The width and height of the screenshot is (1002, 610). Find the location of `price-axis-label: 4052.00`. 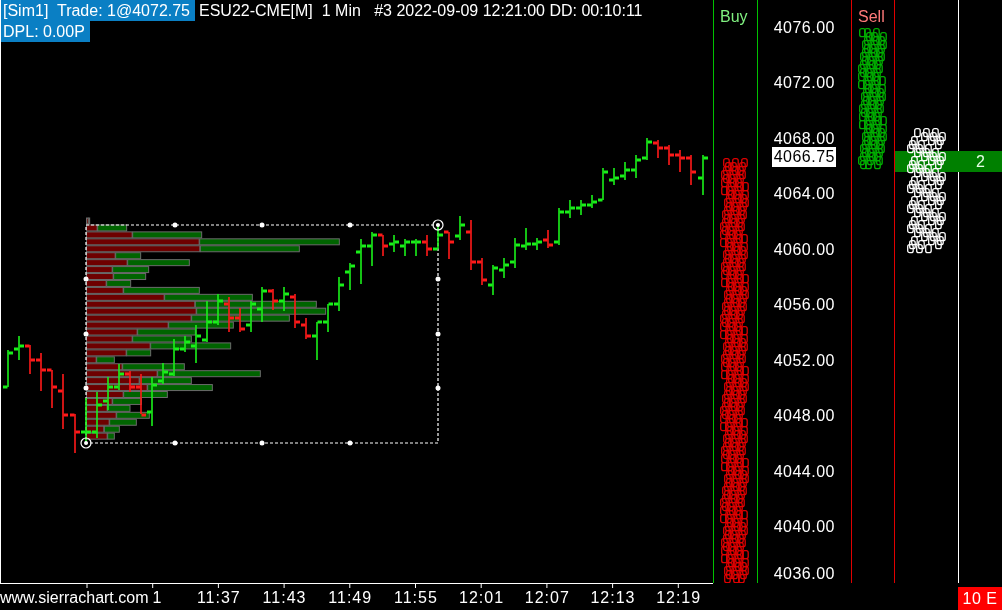

price-axis-label: 4052.00 is located at coordinates (804, 360).